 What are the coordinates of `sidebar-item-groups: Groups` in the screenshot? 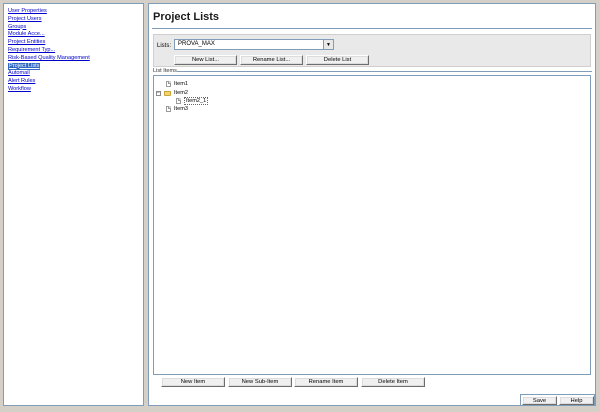 It's located at (17, 28).